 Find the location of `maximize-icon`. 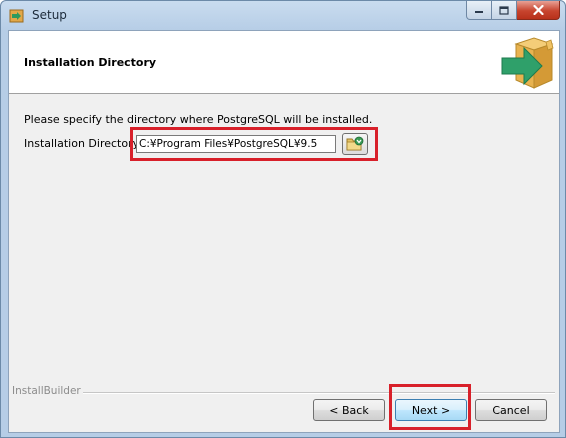

maximize-icon is located at coordinates (504, 10).